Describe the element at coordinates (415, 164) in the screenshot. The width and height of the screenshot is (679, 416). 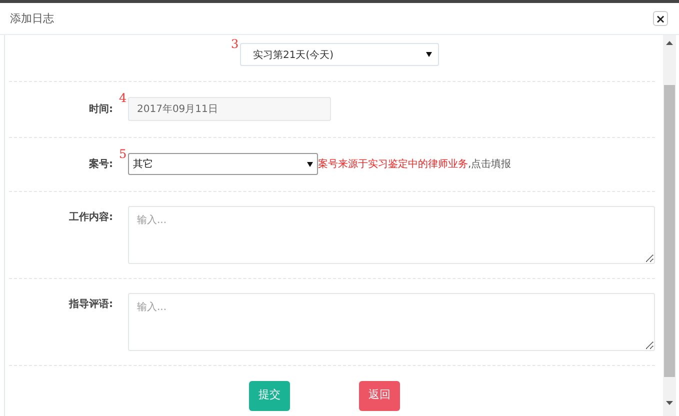
I see `case-note: 案号来源于实习鉴定中的律师业务,点击填报` at that location.